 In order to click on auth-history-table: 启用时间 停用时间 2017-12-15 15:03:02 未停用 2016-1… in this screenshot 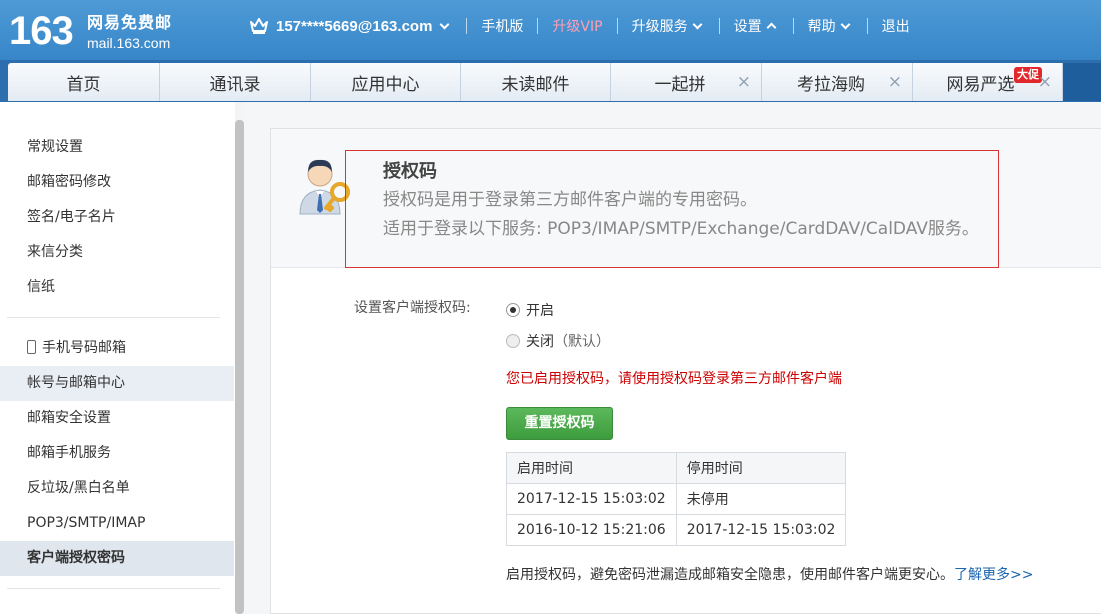, I will do `click(676, 499)`.